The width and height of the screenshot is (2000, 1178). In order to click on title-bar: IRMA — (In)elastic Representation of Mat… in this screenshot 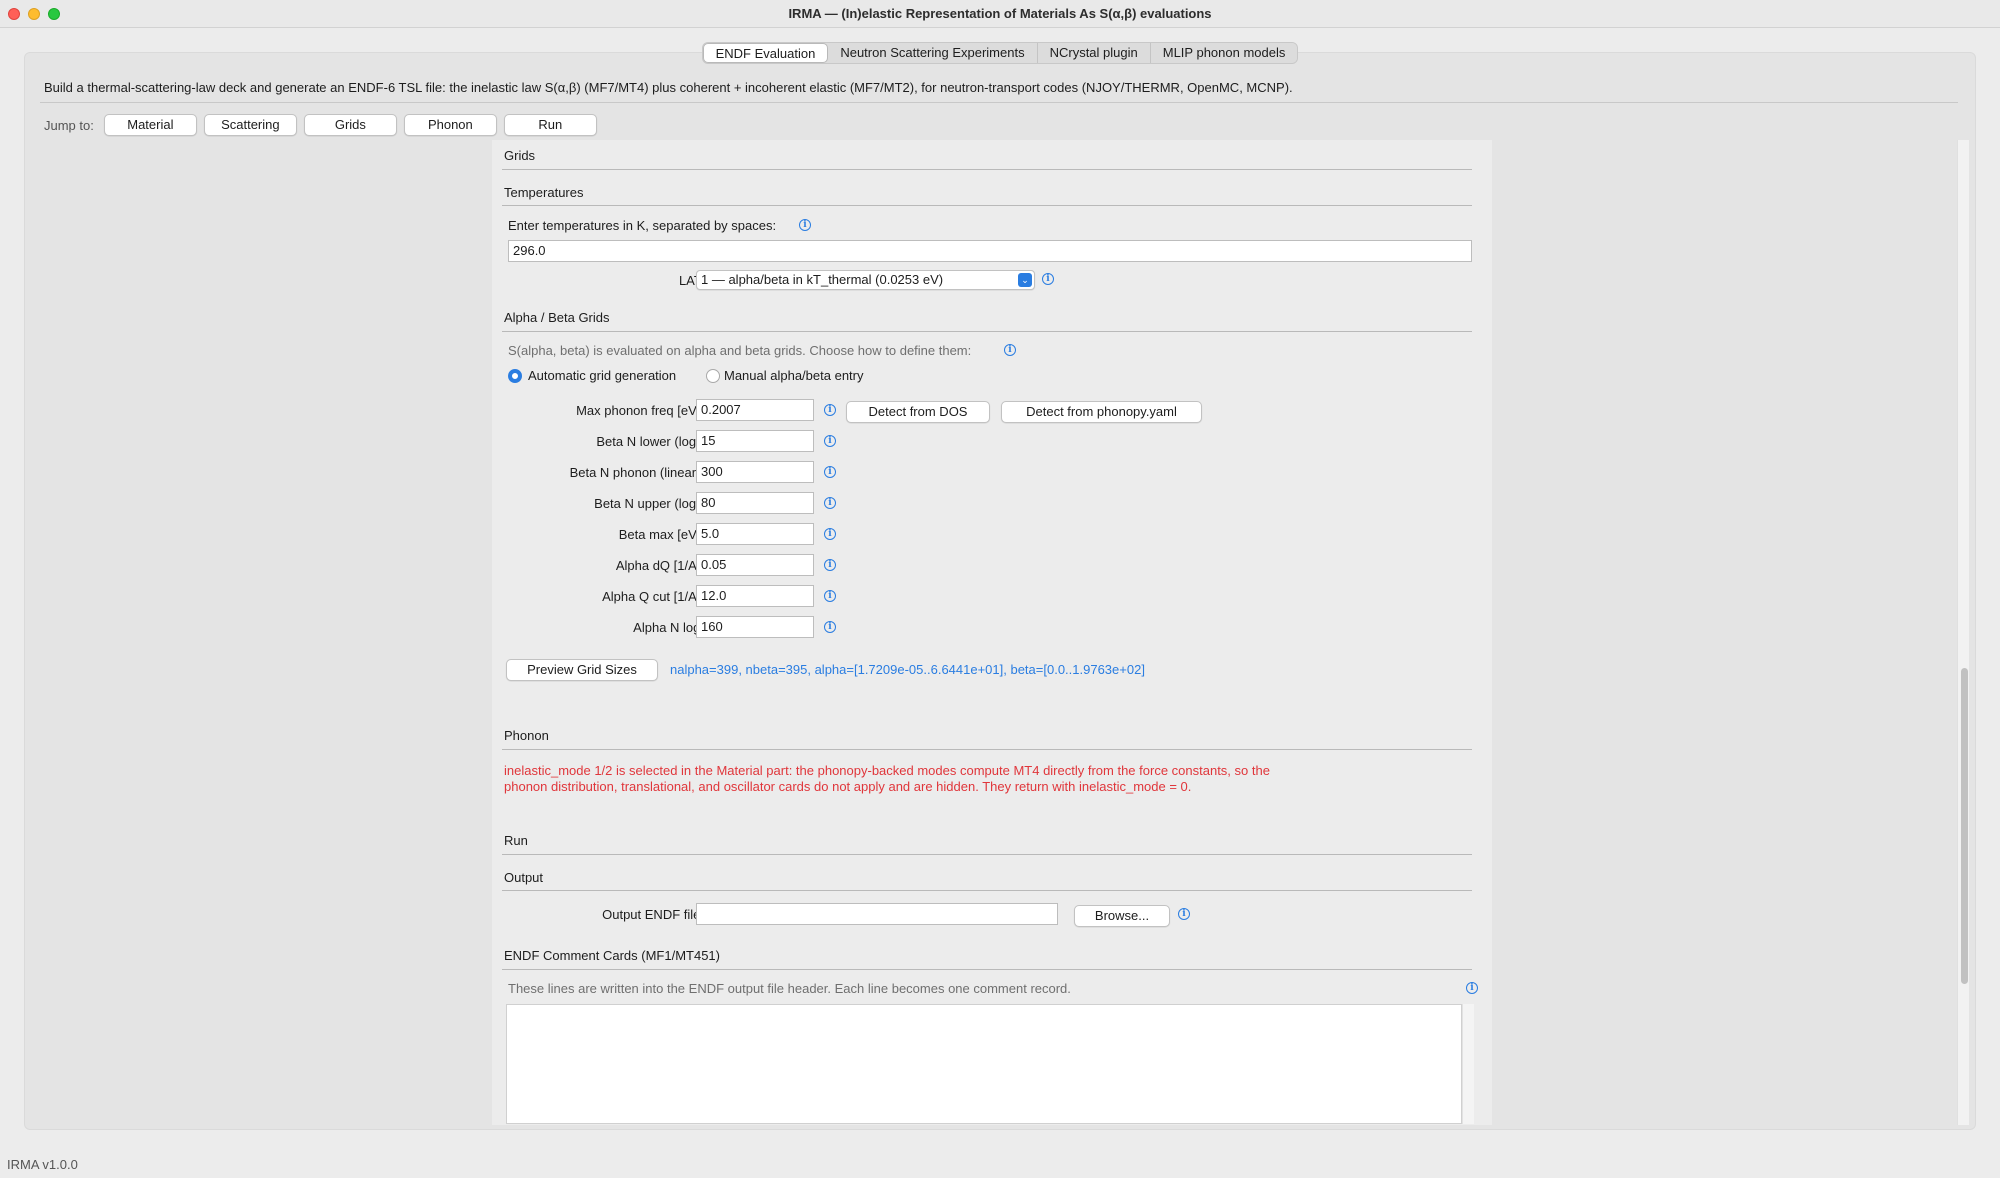, I will do `click(1000, 14)`.